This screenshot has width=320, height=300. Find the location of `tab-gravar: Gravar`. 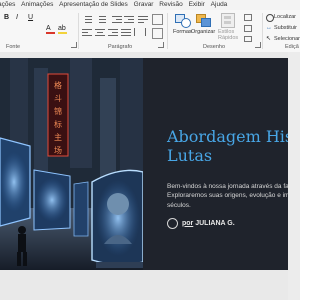

tab-gravar: Gravar is located at coordinates (144, 5).